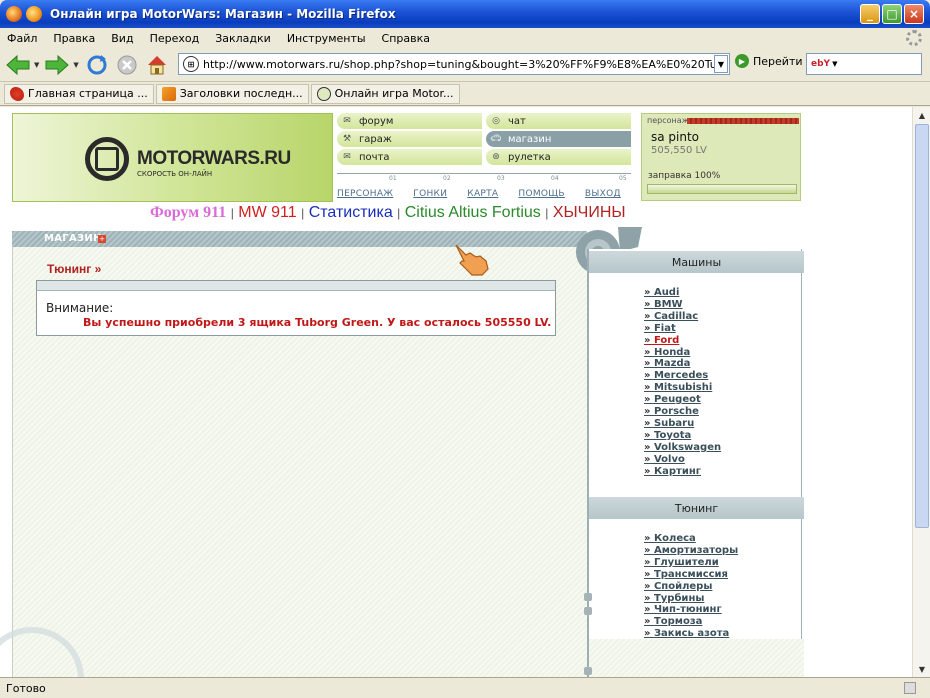 The width and height of the screenshot is (930, 698). What do you see at coordinates (922, 669) in the screenshot?
I see `scroll-down-icon: ▼` at bounding box center [922, 669].